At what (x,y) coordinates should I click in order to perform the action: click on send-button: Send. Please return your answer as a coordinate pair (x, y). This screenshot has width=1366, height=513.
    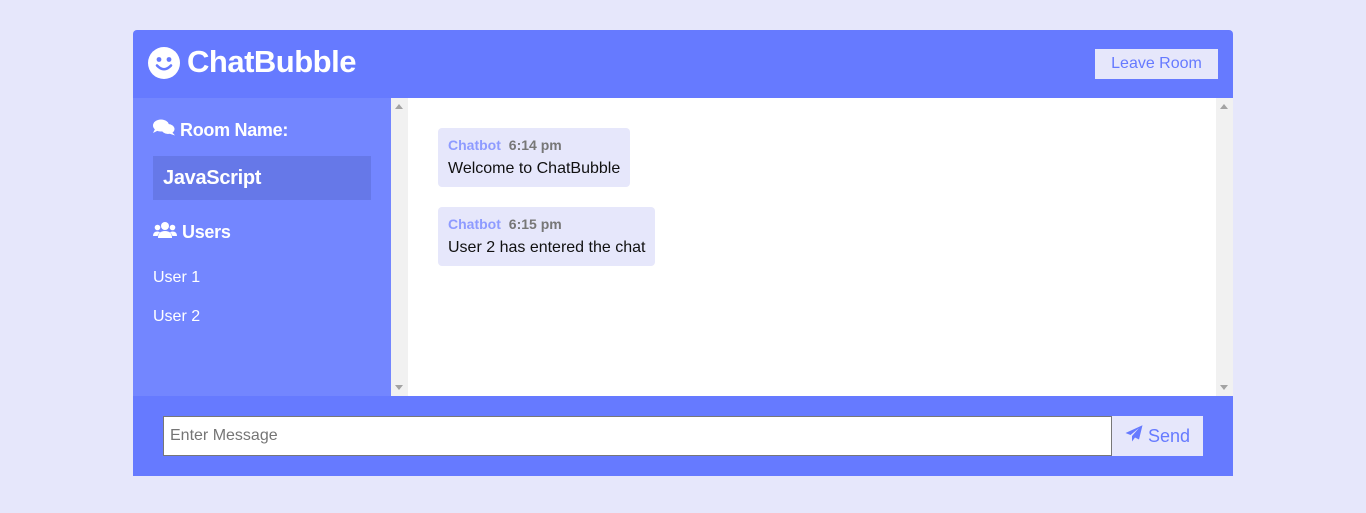
    Looking at the image, I should click on (1157, 436).